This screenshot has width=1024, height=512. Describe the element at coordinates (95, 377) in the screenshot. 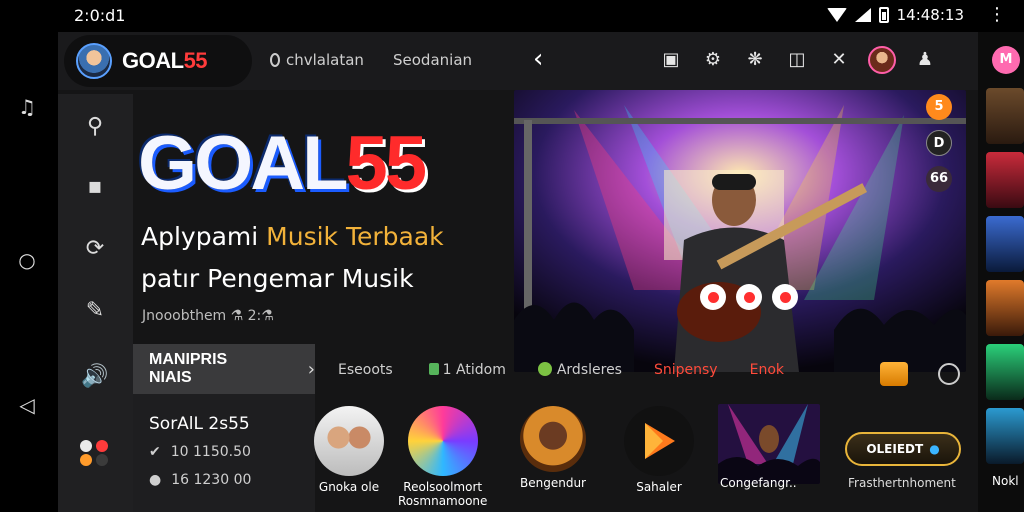

I see `volume-icon: 🔊` at that location.